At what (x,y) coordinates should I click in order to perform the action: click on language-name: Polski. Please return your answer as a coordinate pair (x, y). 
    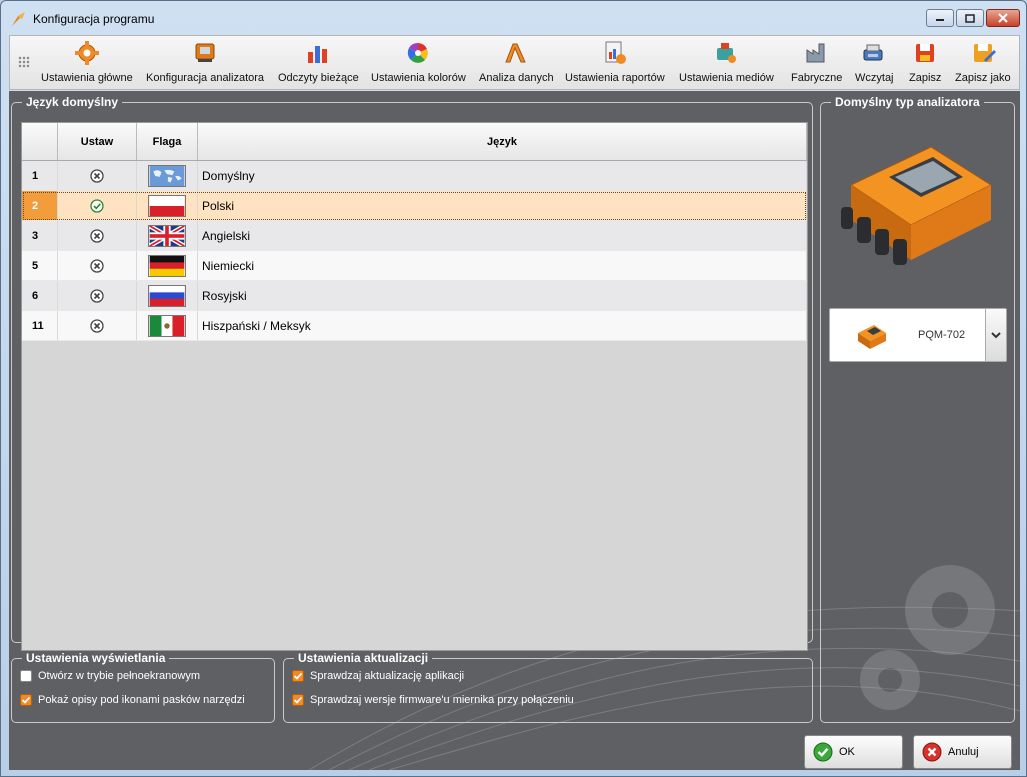
    Looking at the image, I should click on (502, 205).